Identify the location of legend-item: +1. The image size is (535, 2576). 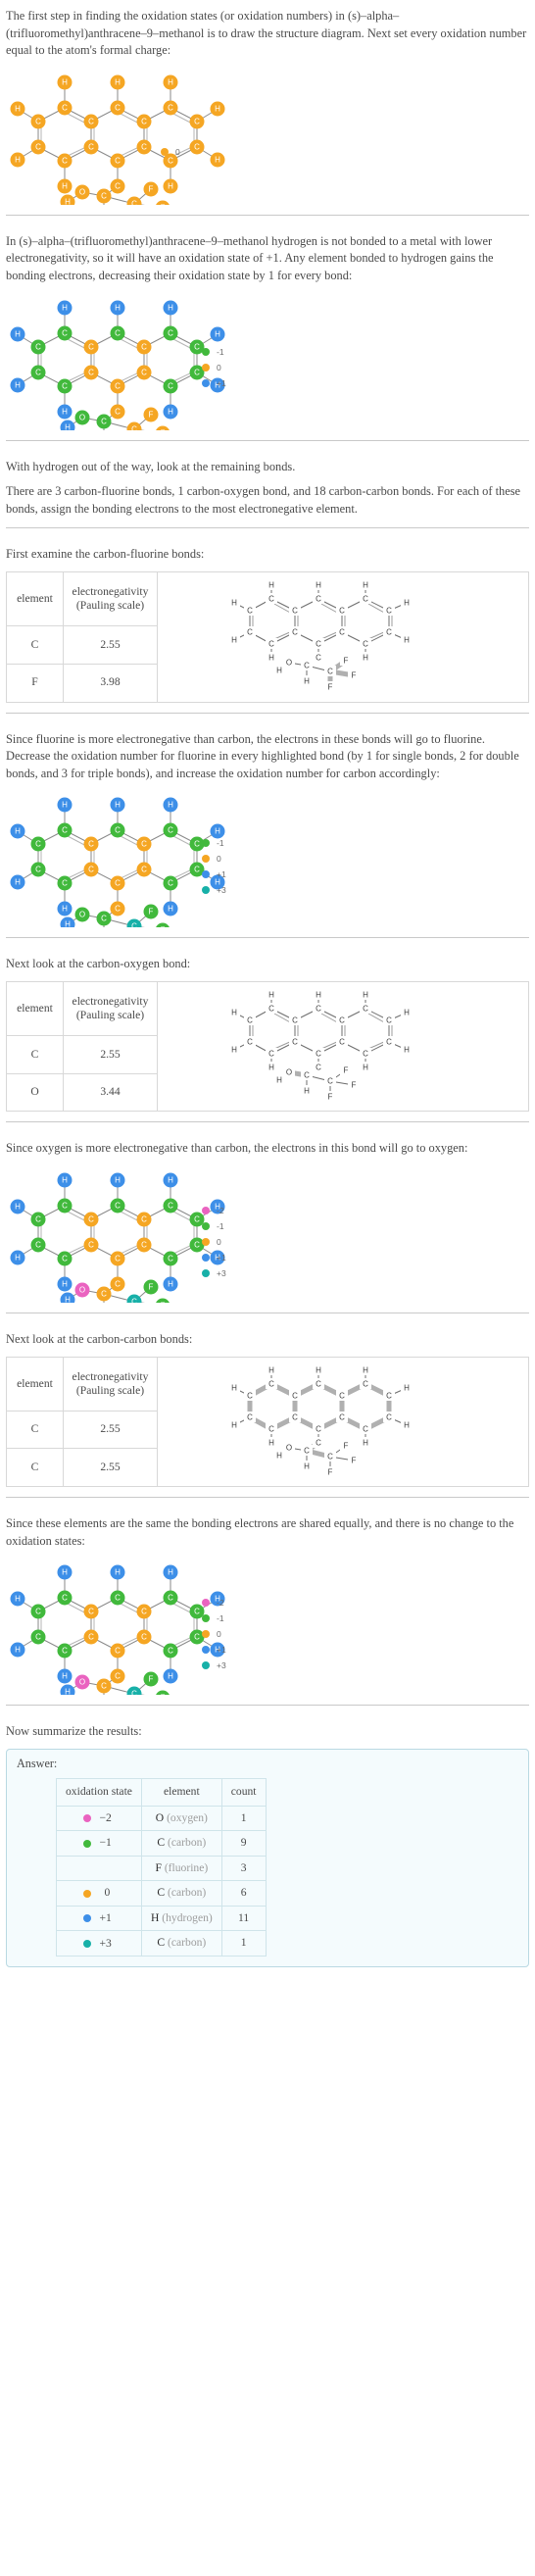
(214, 1257).